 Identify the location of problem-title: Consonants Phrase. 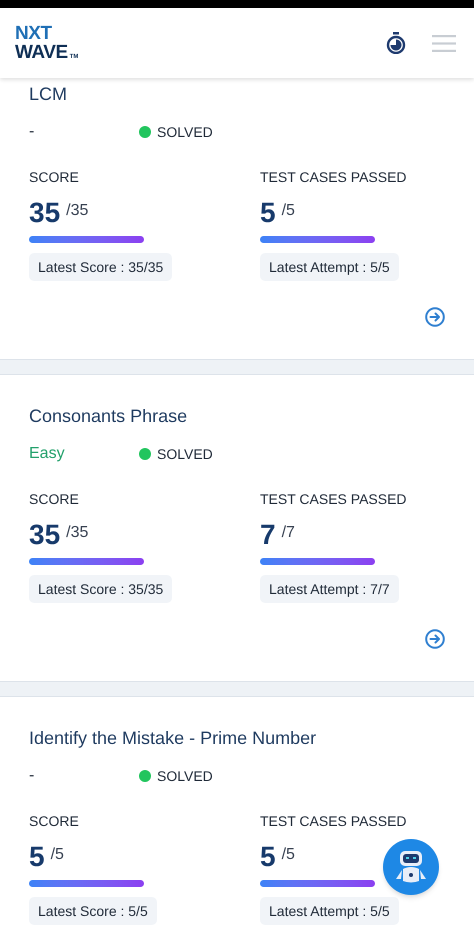
(108, 416).